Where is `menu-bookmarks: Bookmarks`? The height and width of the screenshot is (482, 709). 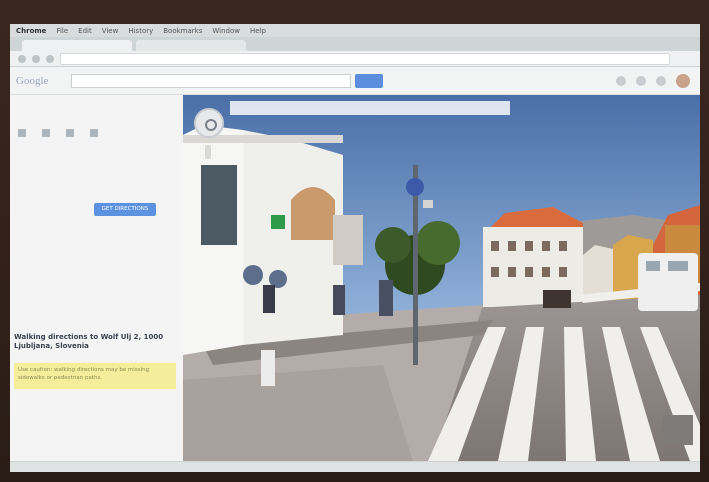 menu-bookmarks: Bookmarks is located at coordinates (182, 31).